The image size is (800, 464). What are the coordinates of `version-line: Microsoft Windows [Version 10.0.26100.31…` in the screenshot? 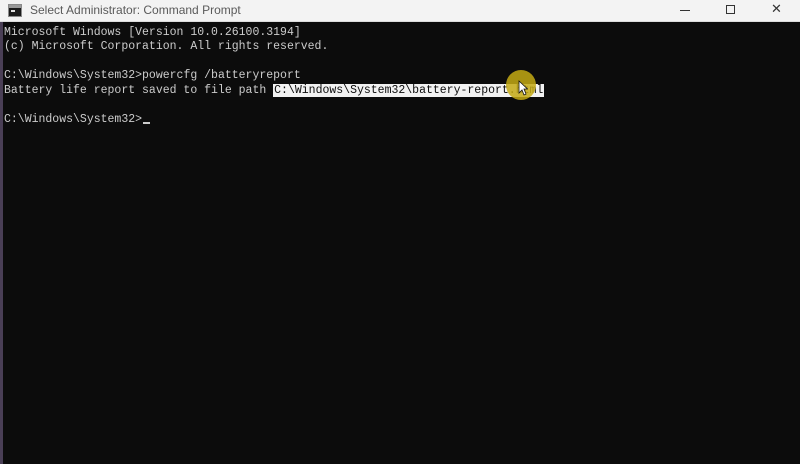 It's located at (152, 32).